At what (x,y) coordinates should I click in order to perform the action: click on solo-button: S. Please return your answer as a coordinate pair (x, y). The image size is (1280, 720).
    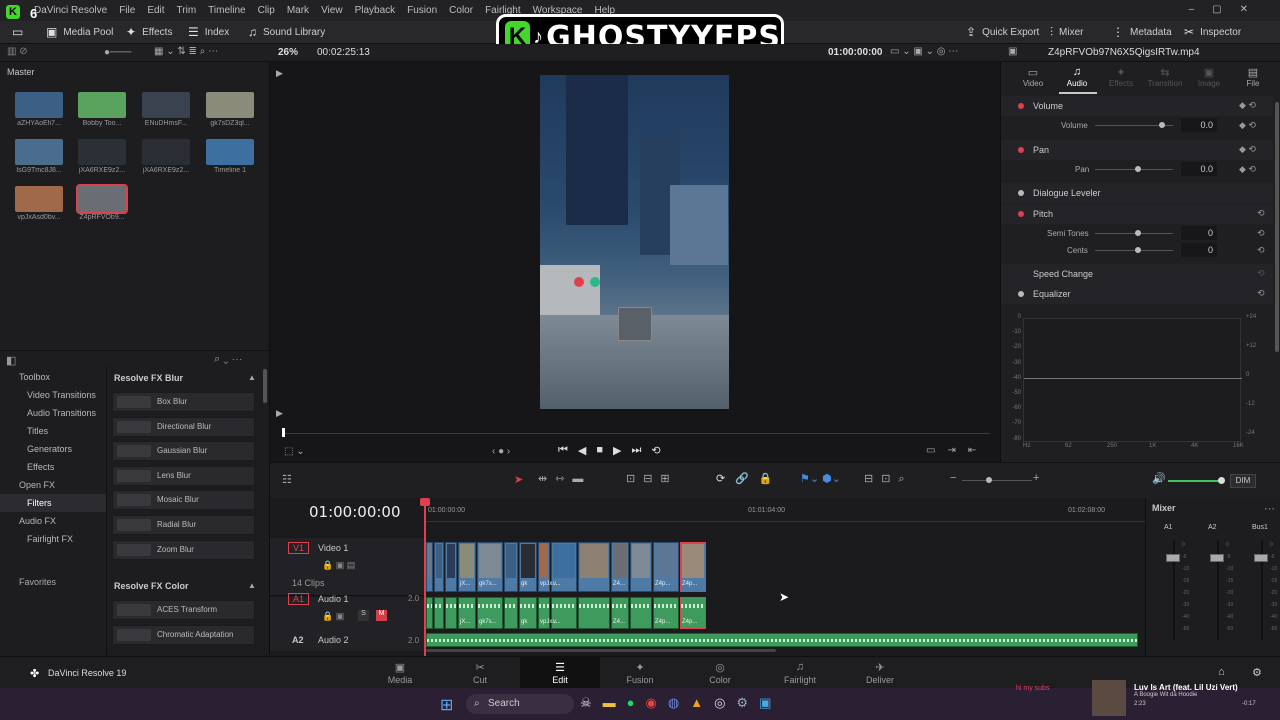
    Looking at the image, I should click on (363, 615).